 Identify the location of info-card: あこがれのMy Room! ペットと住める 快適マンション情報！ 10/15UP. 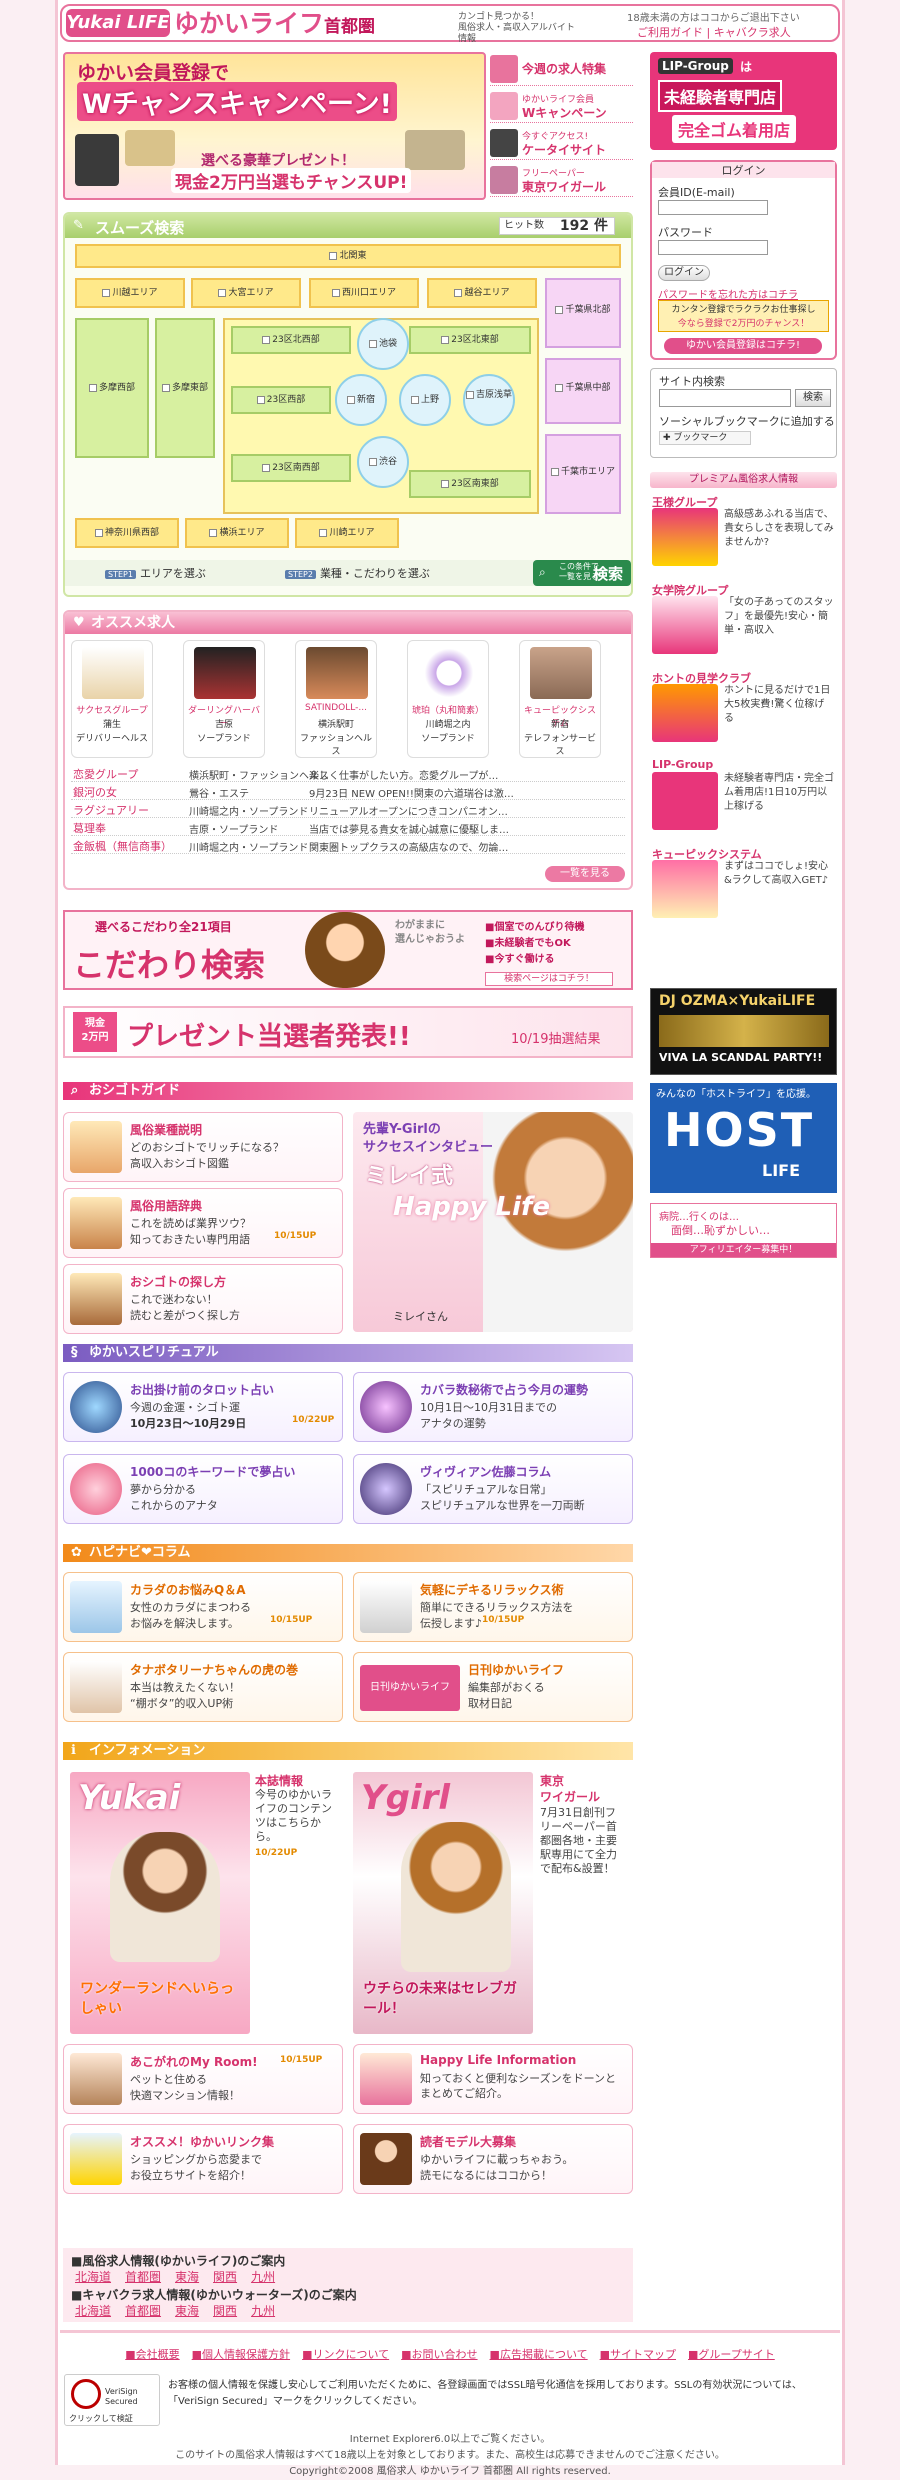
(203, 2079).